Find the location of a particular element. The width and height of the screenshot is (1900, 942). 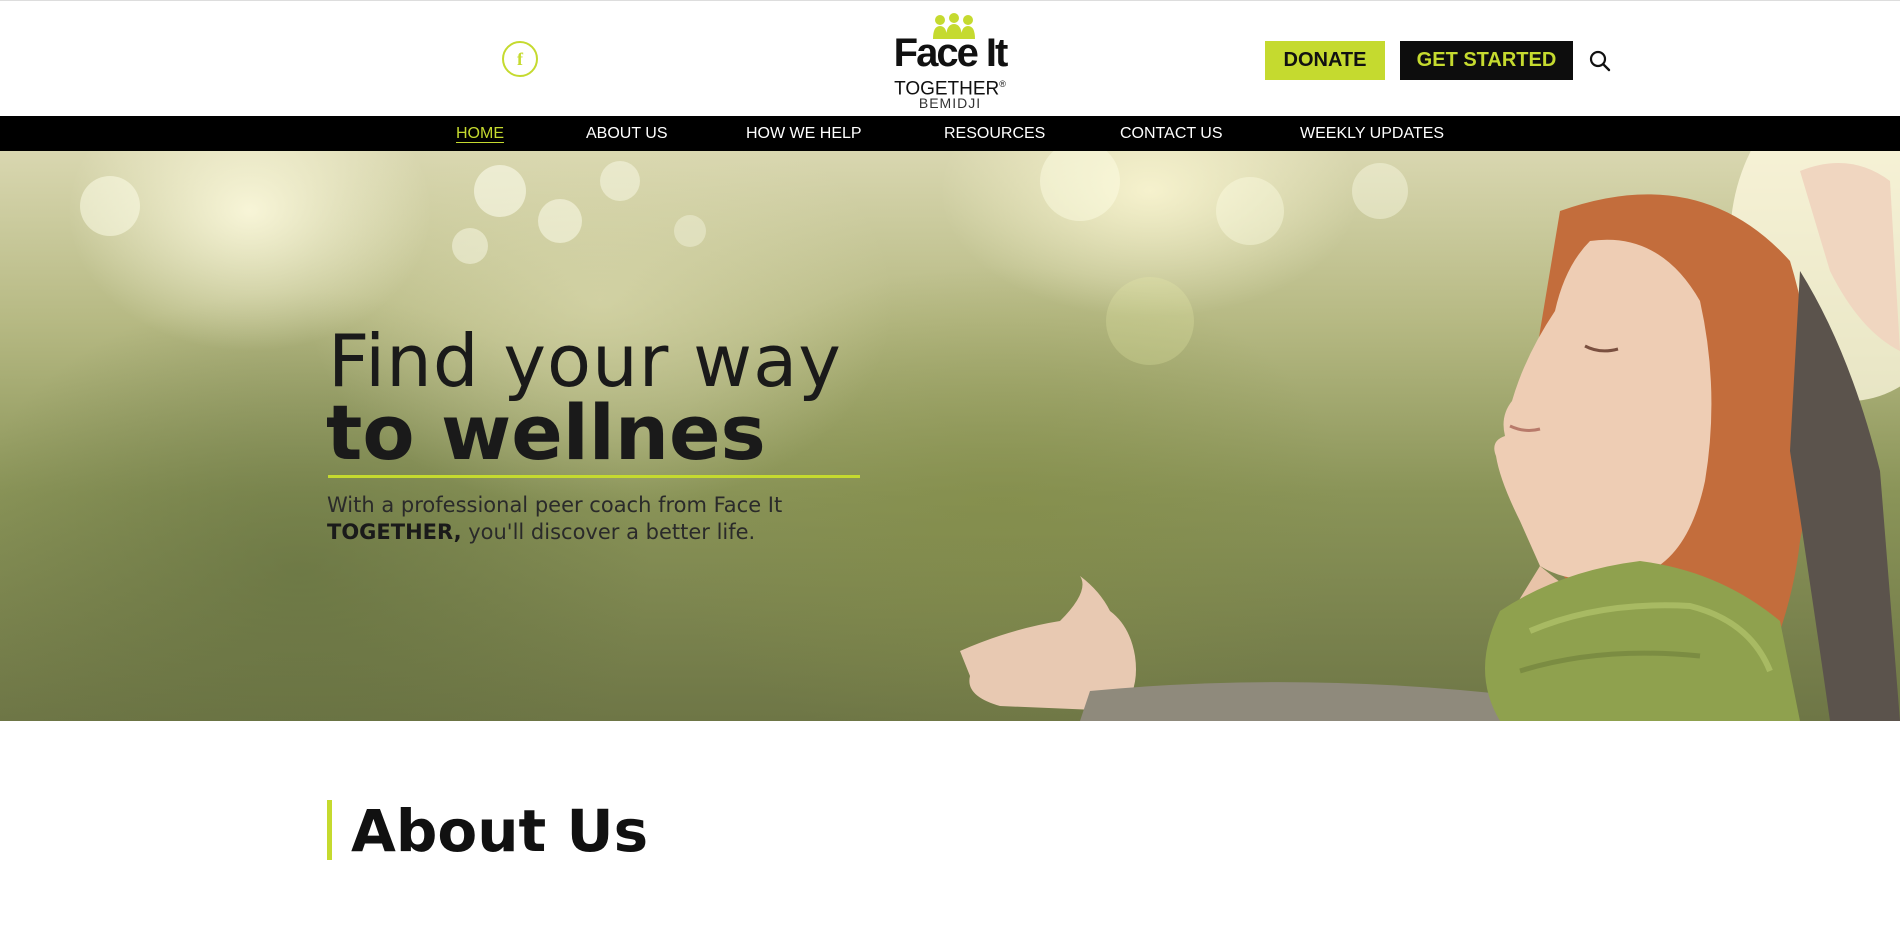

hero-divider is located at coordinates (594, 476).